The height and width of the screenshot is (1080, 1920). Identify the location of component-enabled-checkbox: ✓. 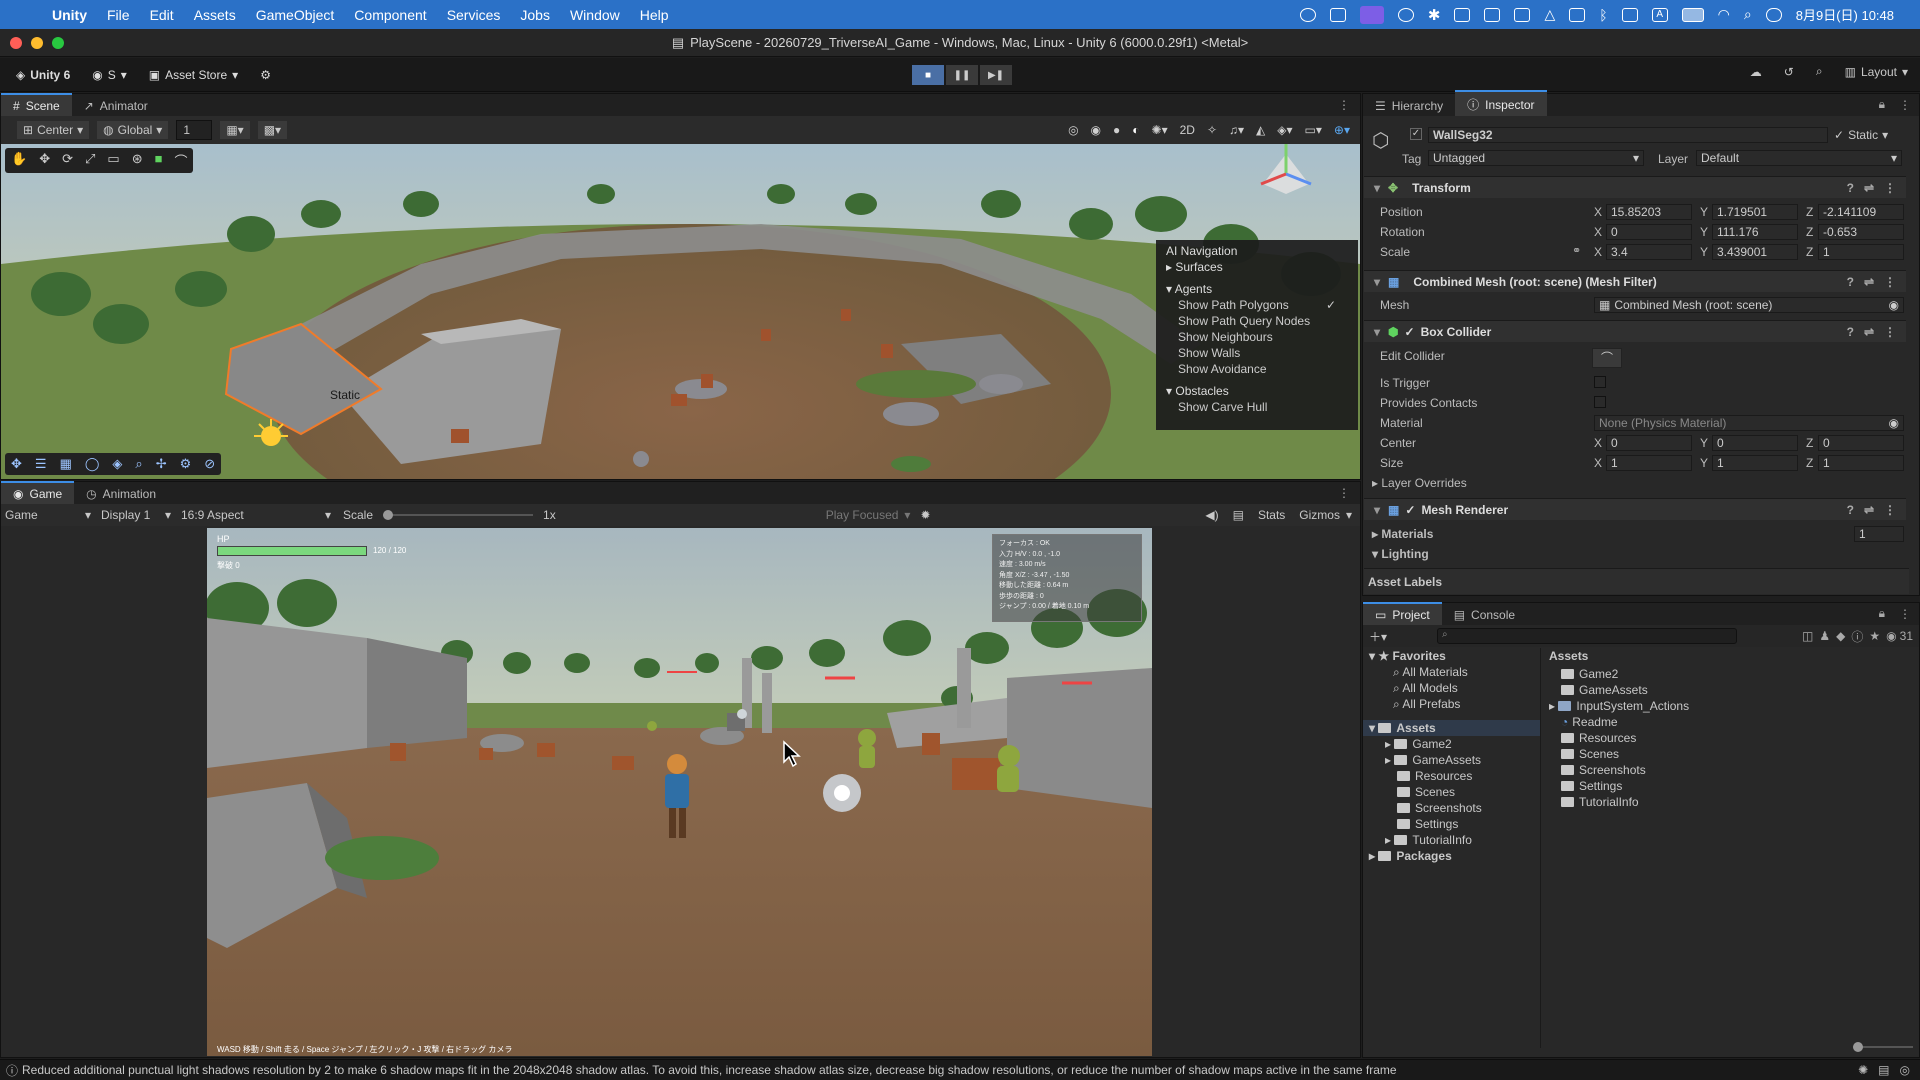
(1410, 332).